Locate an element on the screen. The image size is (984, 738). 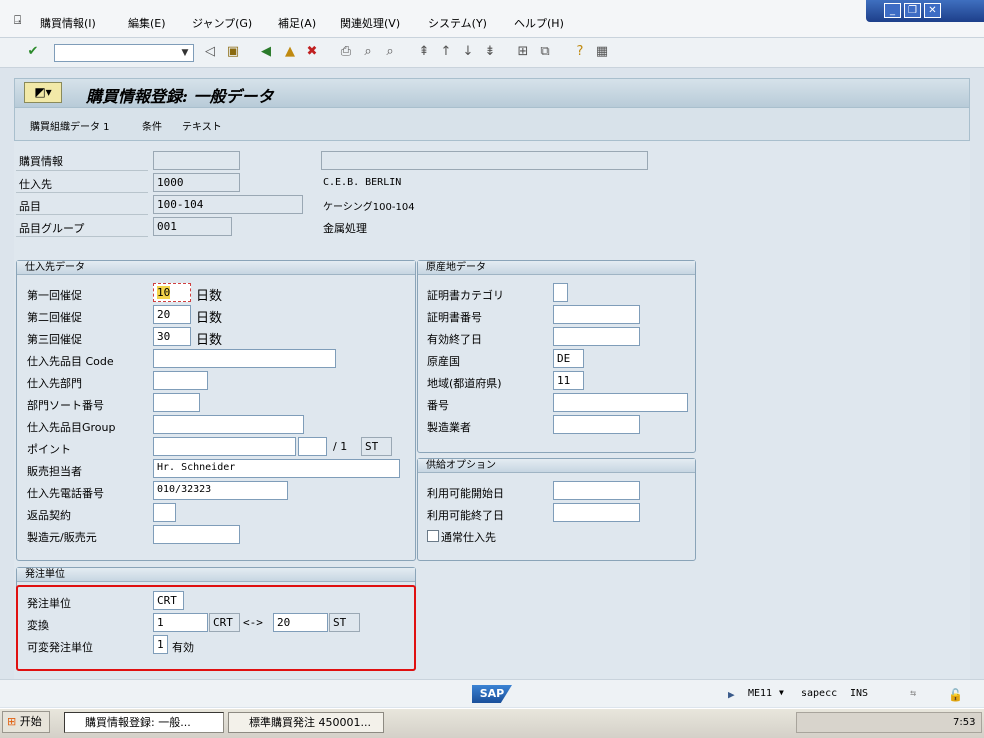
command-field is located at coordinates (124, 53).